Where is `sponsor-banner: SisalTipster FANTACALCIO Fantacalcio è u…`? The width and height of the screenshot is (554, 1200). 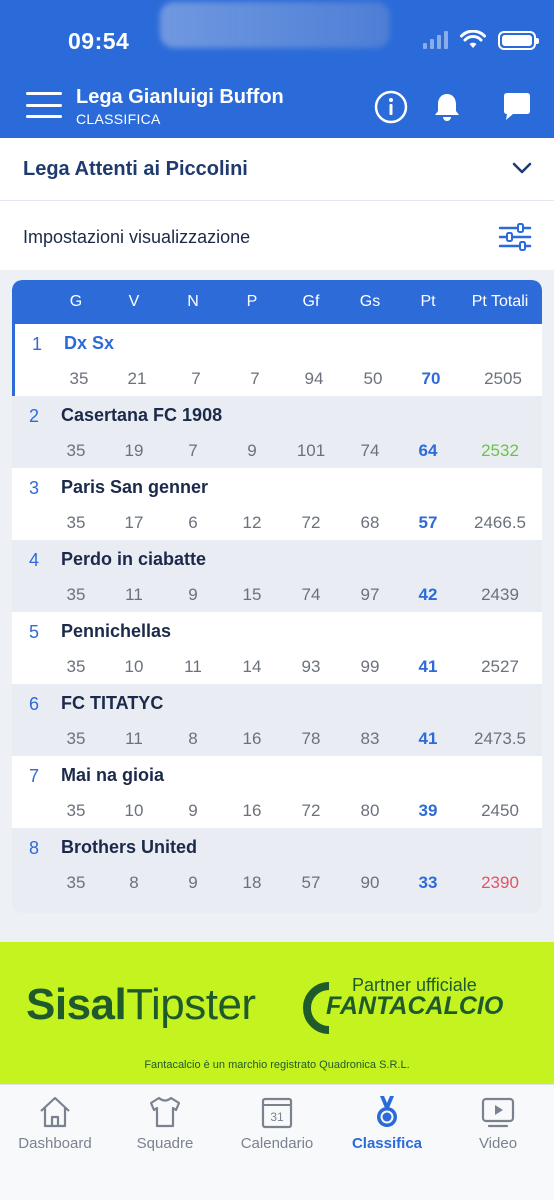 sponsor-banner: SisalTipster FANTACALCIO Fantacalcio è u… is located at coordinates (277, 1013).